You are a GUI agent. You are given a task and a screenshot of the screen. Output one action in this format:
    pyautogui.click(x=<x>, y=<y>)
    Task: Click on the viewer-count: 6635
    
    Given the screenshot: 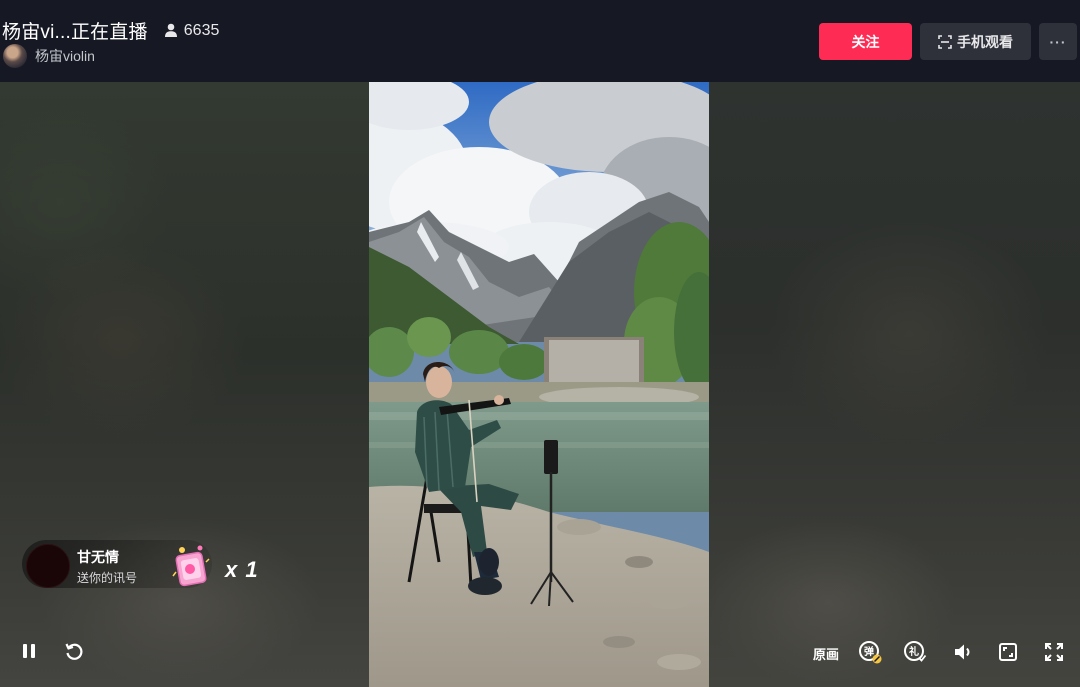 What is the action you would take?
    pyautogui.click(x=192, y=30)
    